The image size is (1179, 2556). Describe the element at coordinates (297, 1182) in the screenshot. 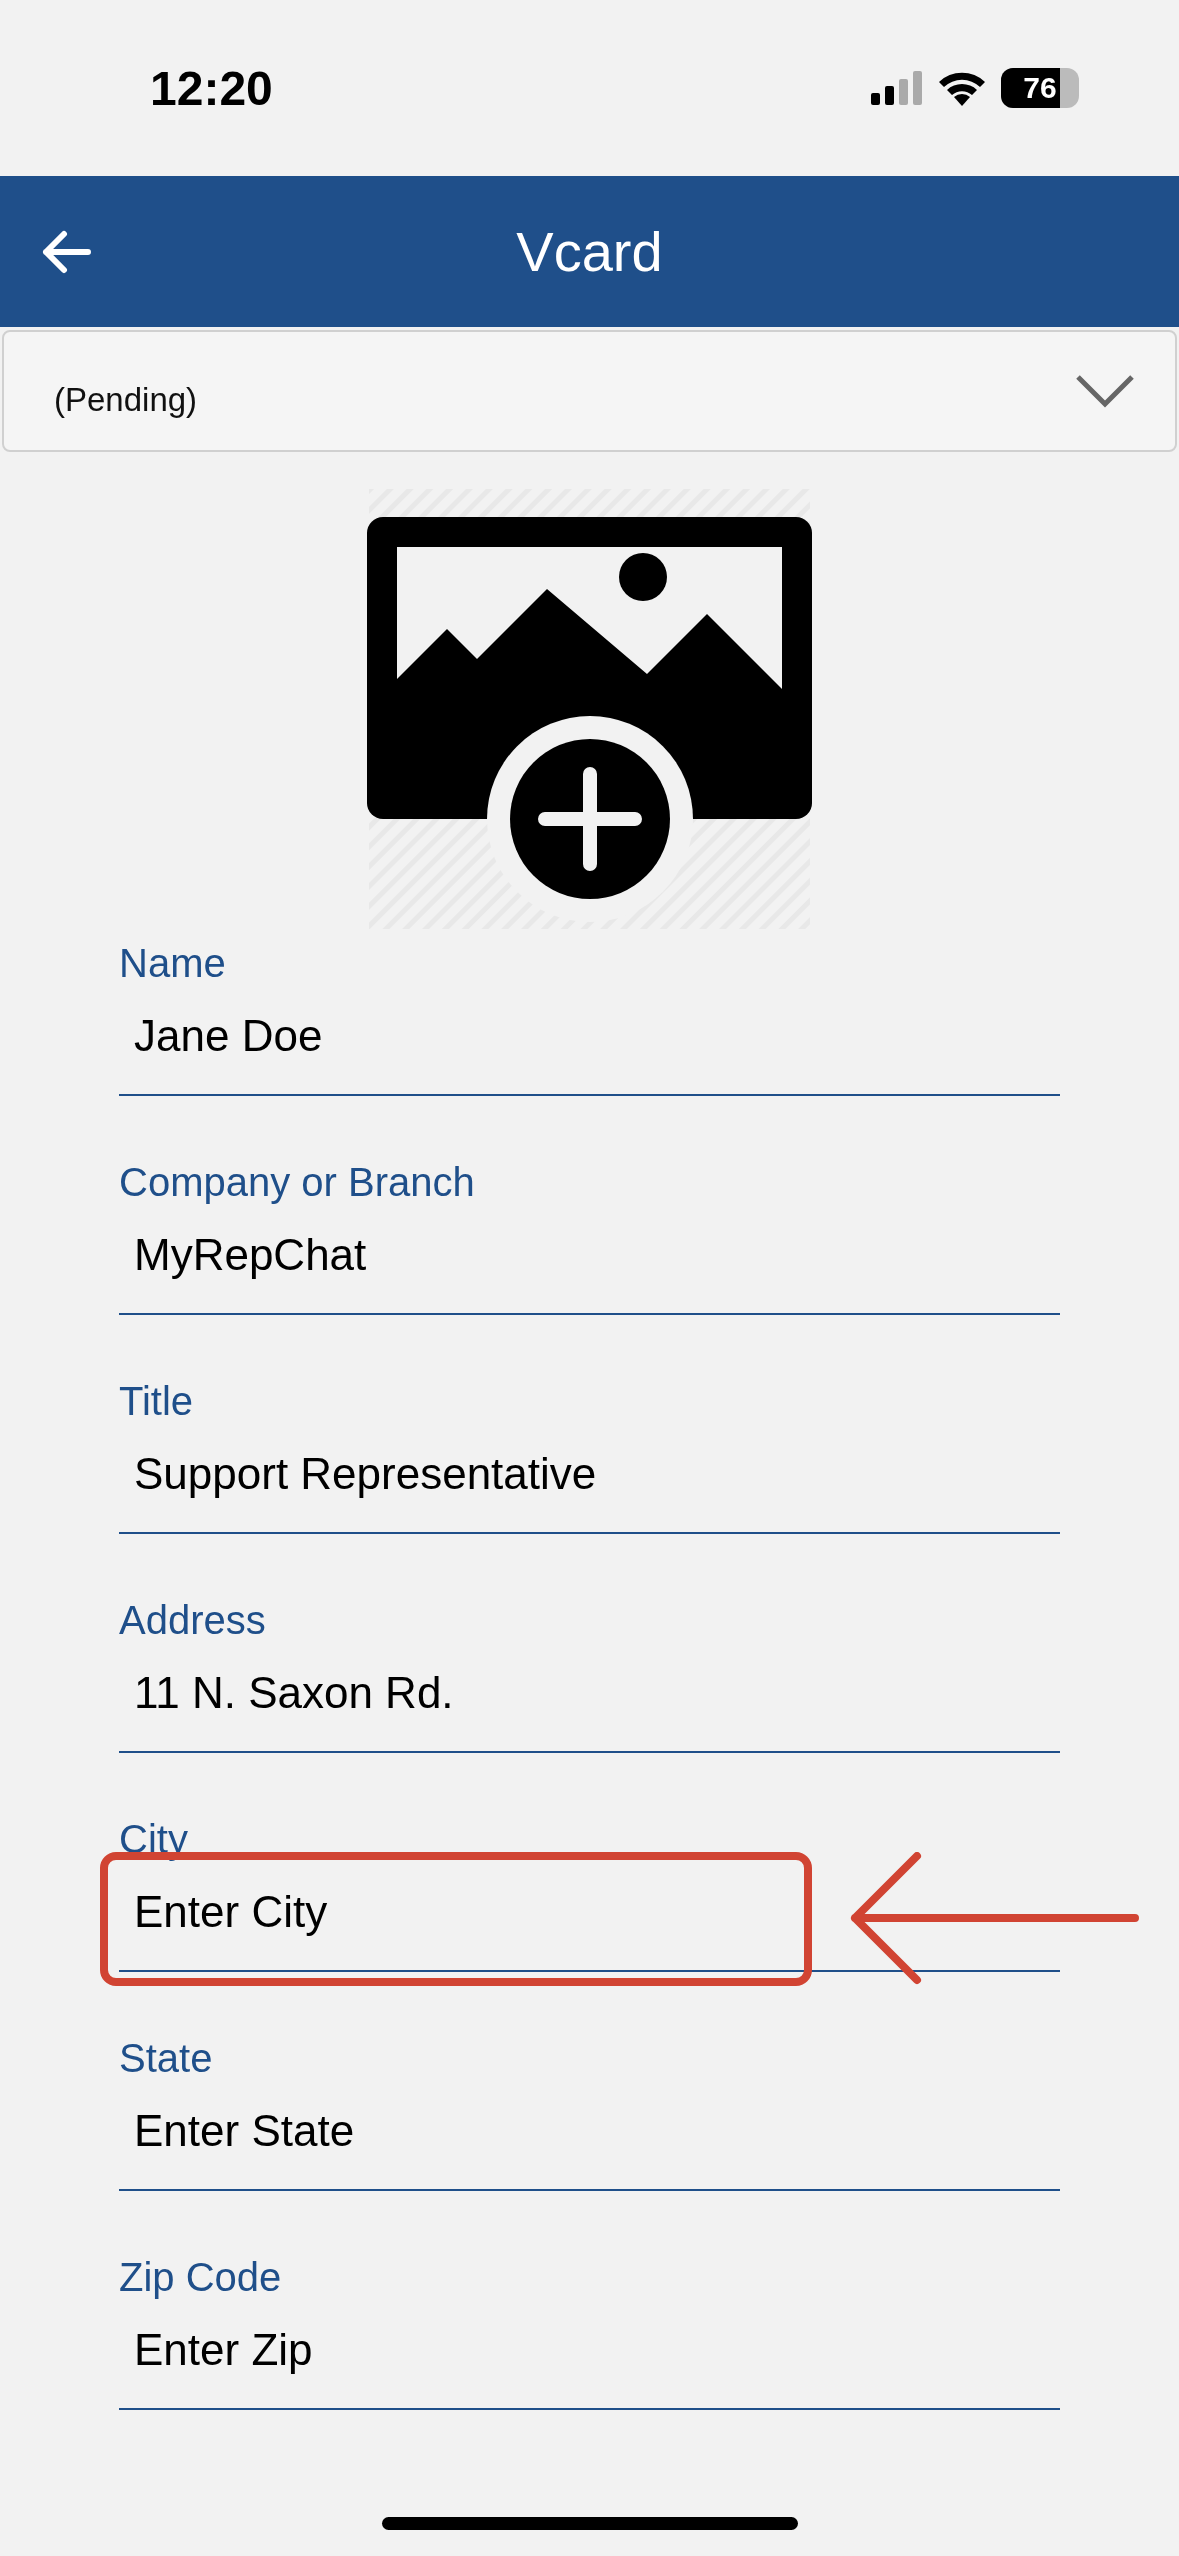

I see `field-label: Company or Branch` at that location.